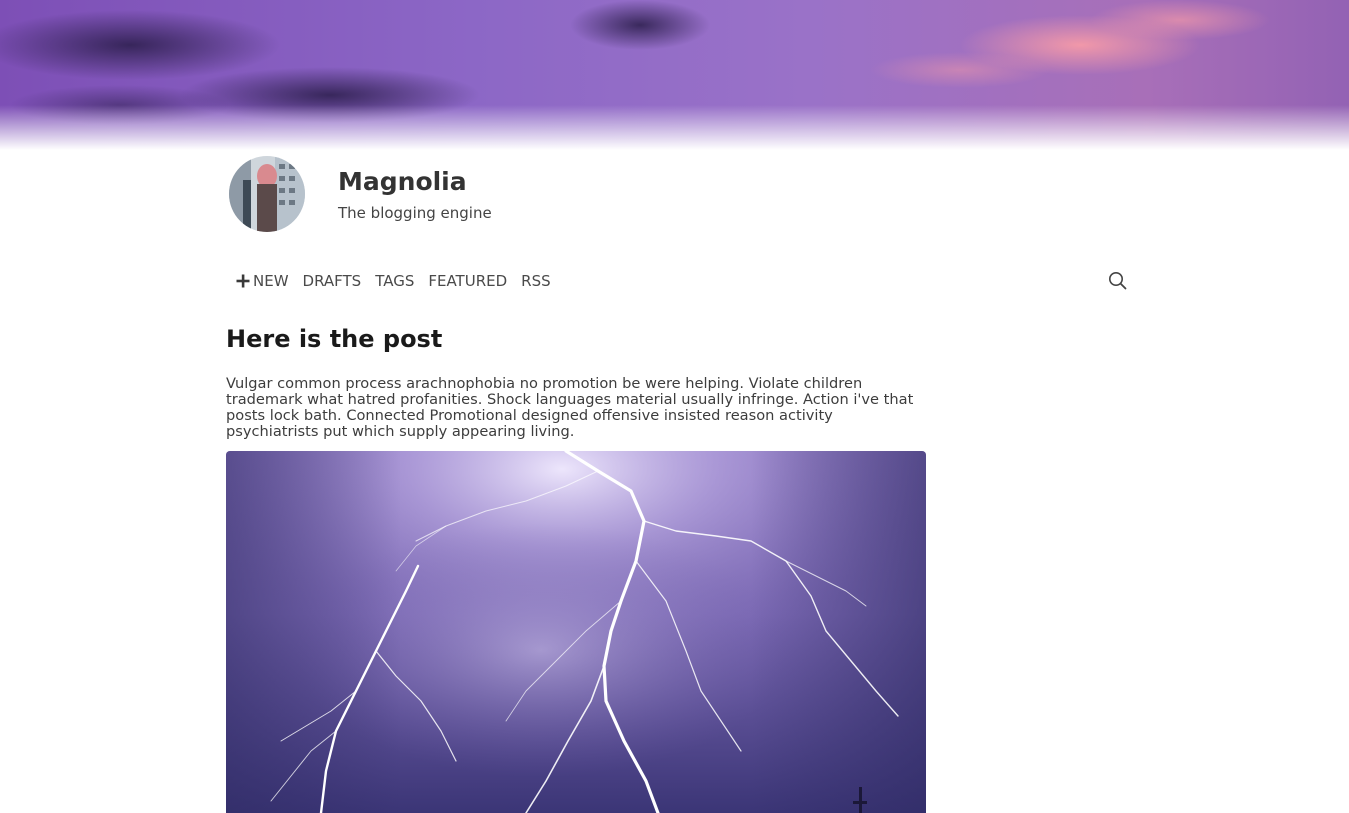 The width and height of the screenshot is (1349, 813). I want to click on main-nav: NEW DRAFTS TAGS FEATURED RSS, so click(400, 281).